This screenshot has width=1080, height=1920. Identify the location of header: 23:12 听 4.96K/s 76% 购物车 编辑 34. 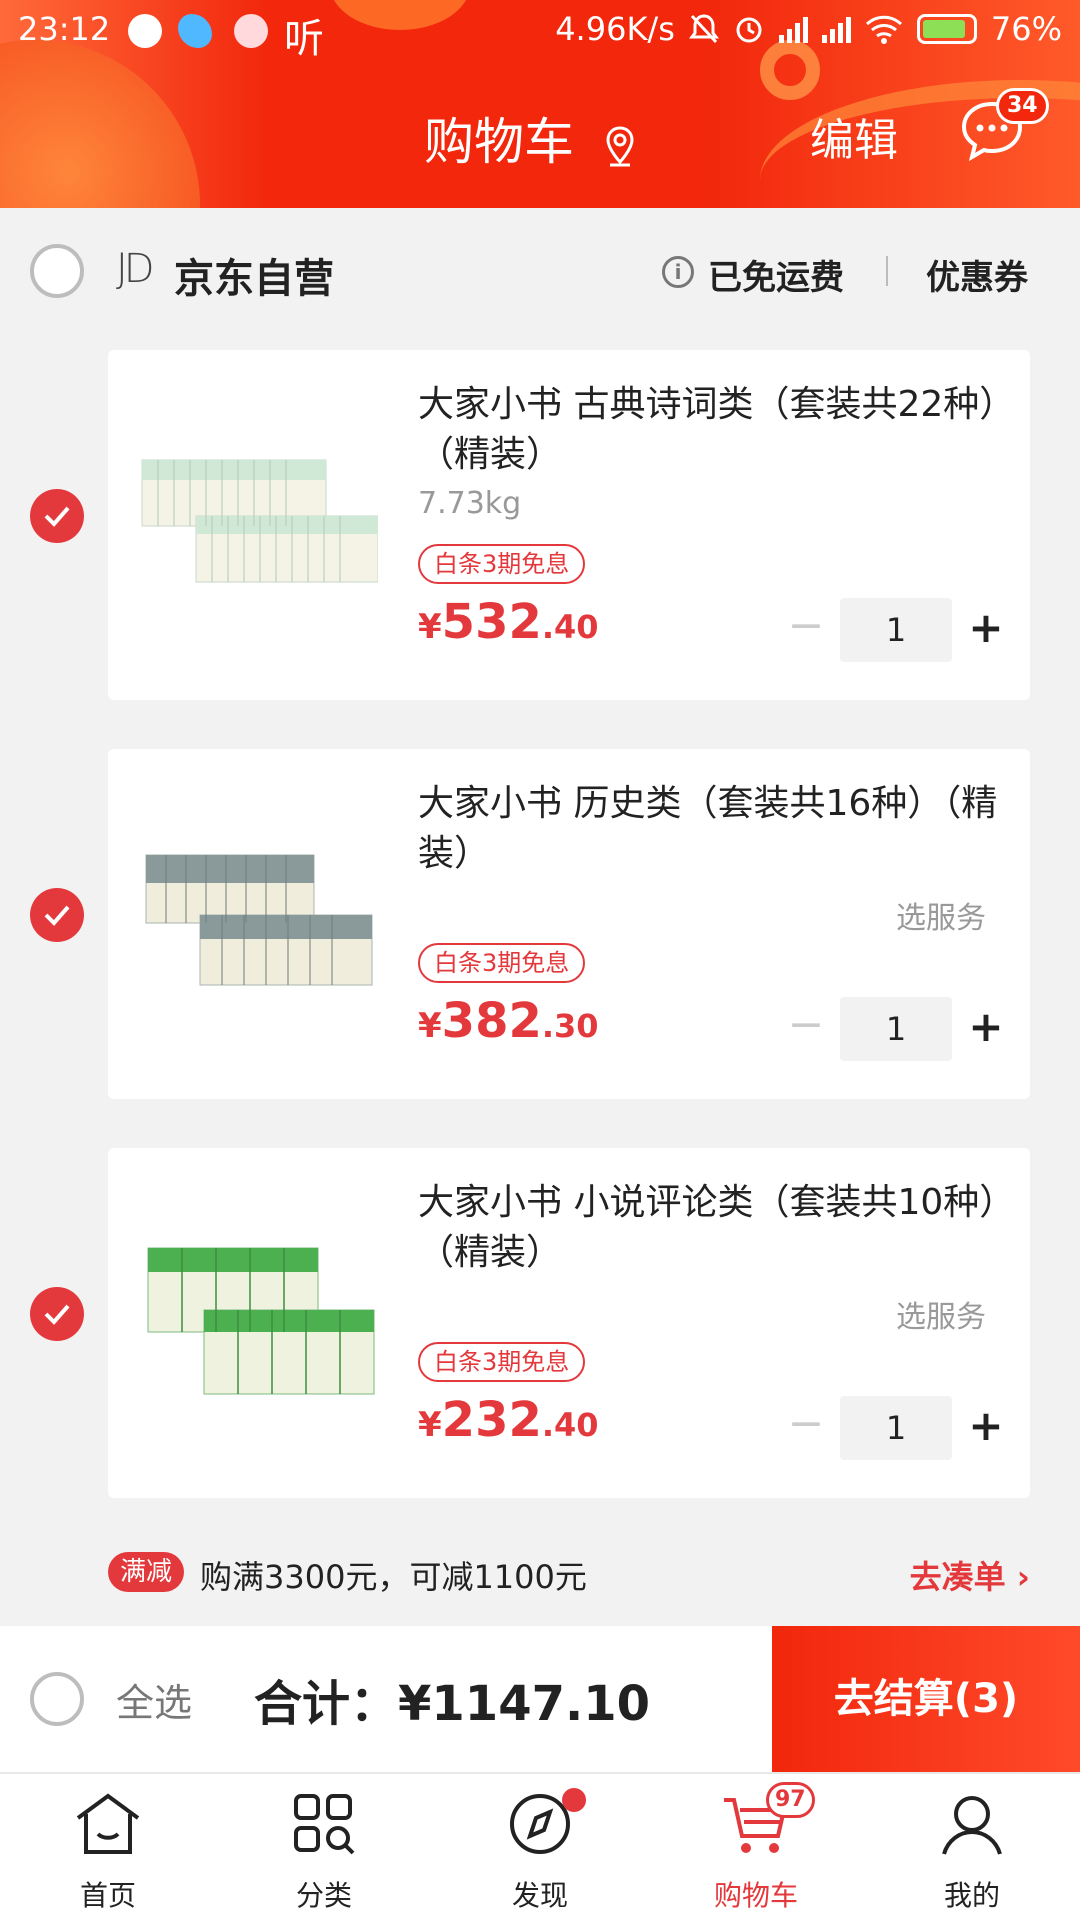
(540, 104).